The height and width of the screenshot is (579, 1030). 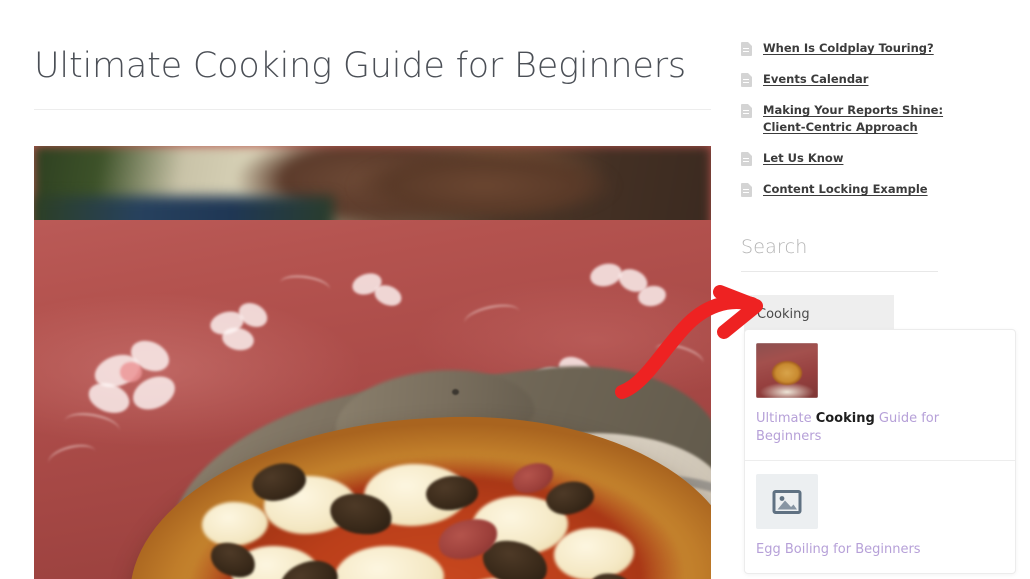 I want to click on search-widget-heading: Search, so click(x=774, y=247).